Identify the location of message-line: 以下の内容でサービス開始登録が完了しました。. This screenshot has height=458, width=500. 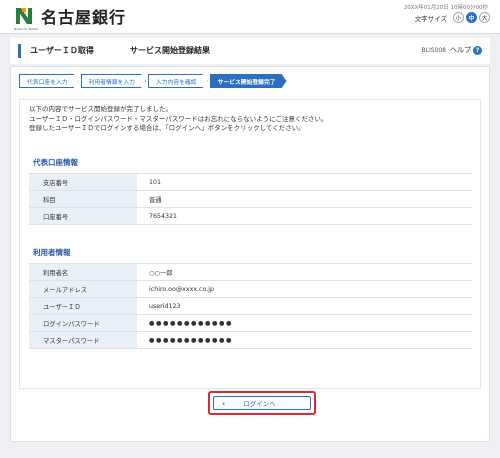
(100, 109).